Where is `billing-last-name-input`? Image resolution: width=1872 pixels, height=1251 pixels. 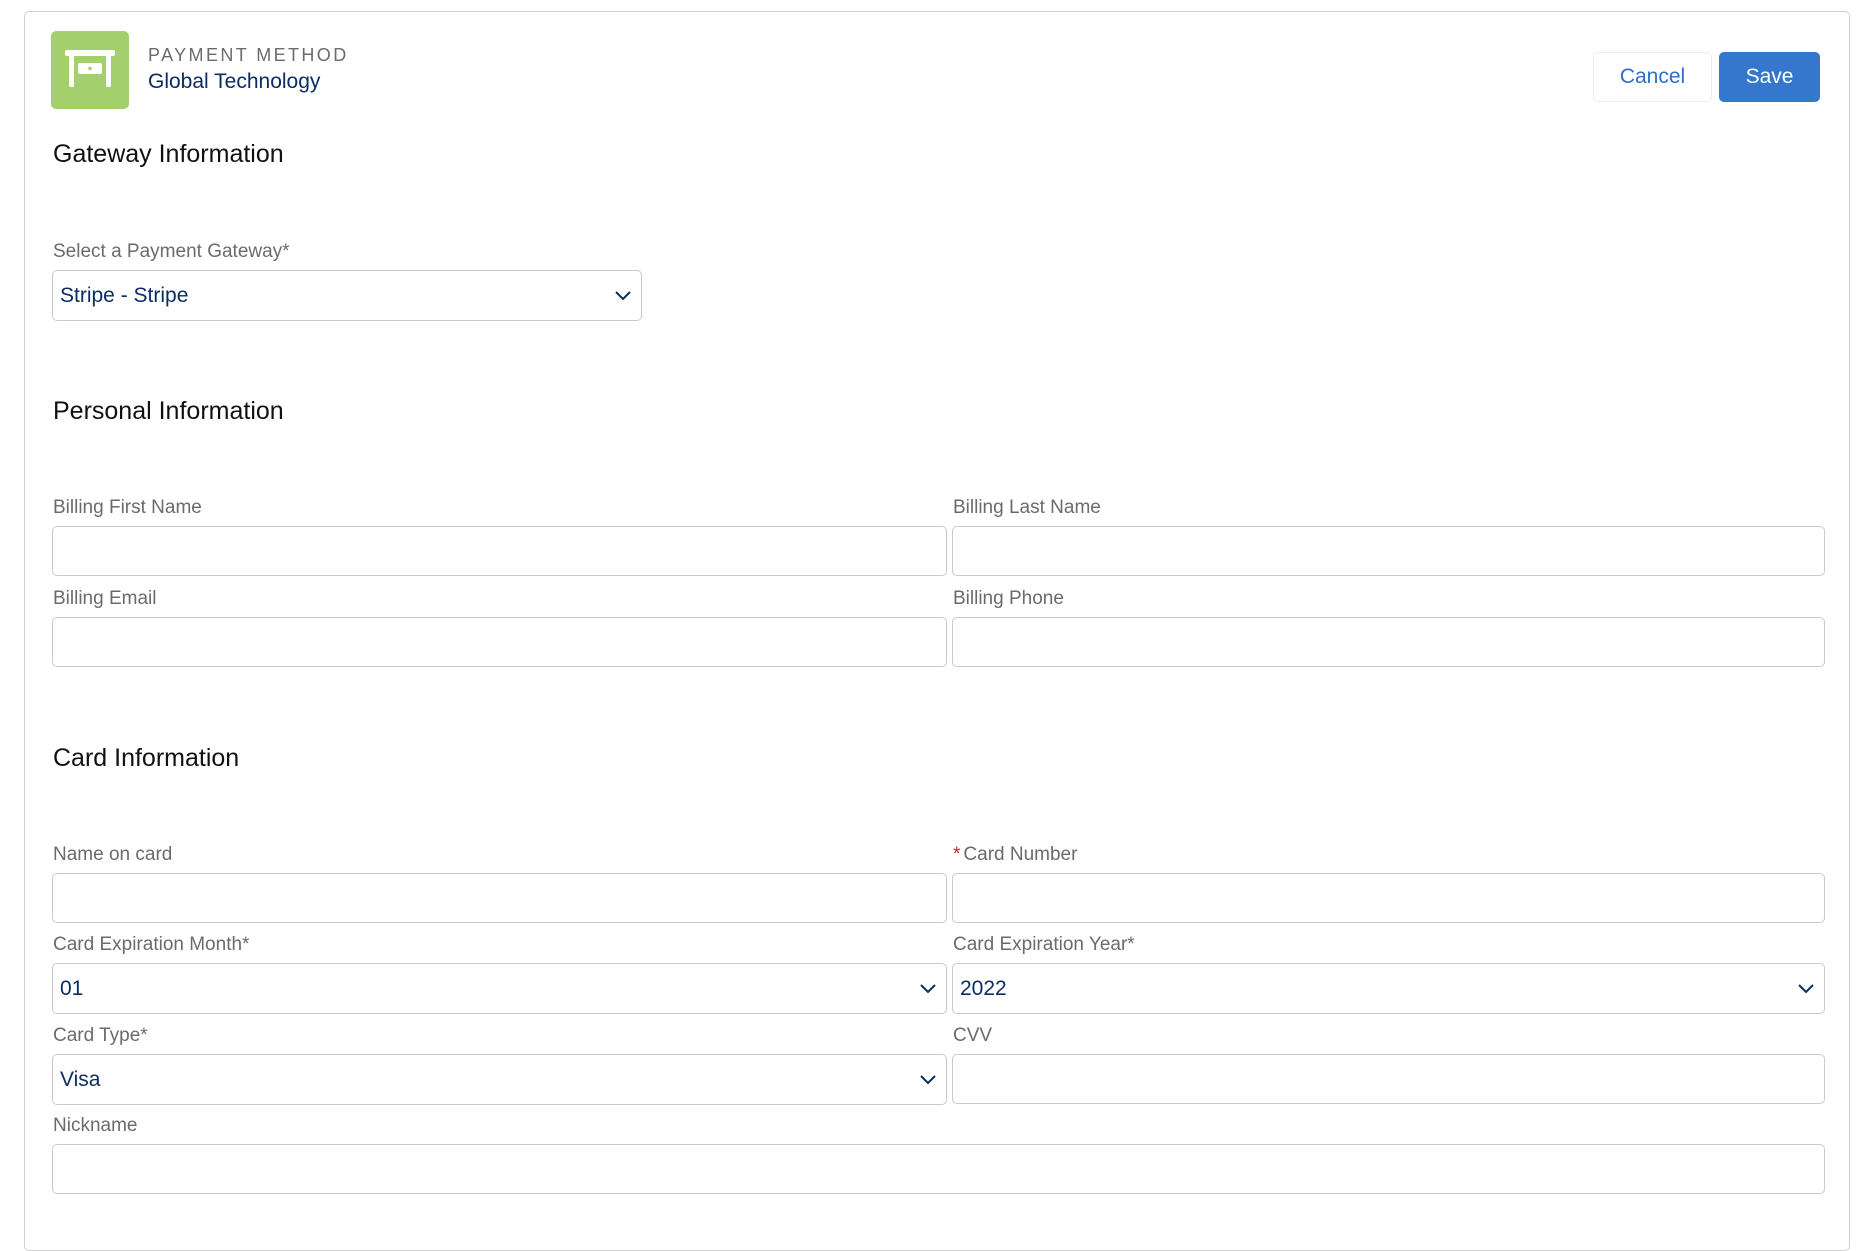
billing-last-name-input is located at coordinates (1388, 551).